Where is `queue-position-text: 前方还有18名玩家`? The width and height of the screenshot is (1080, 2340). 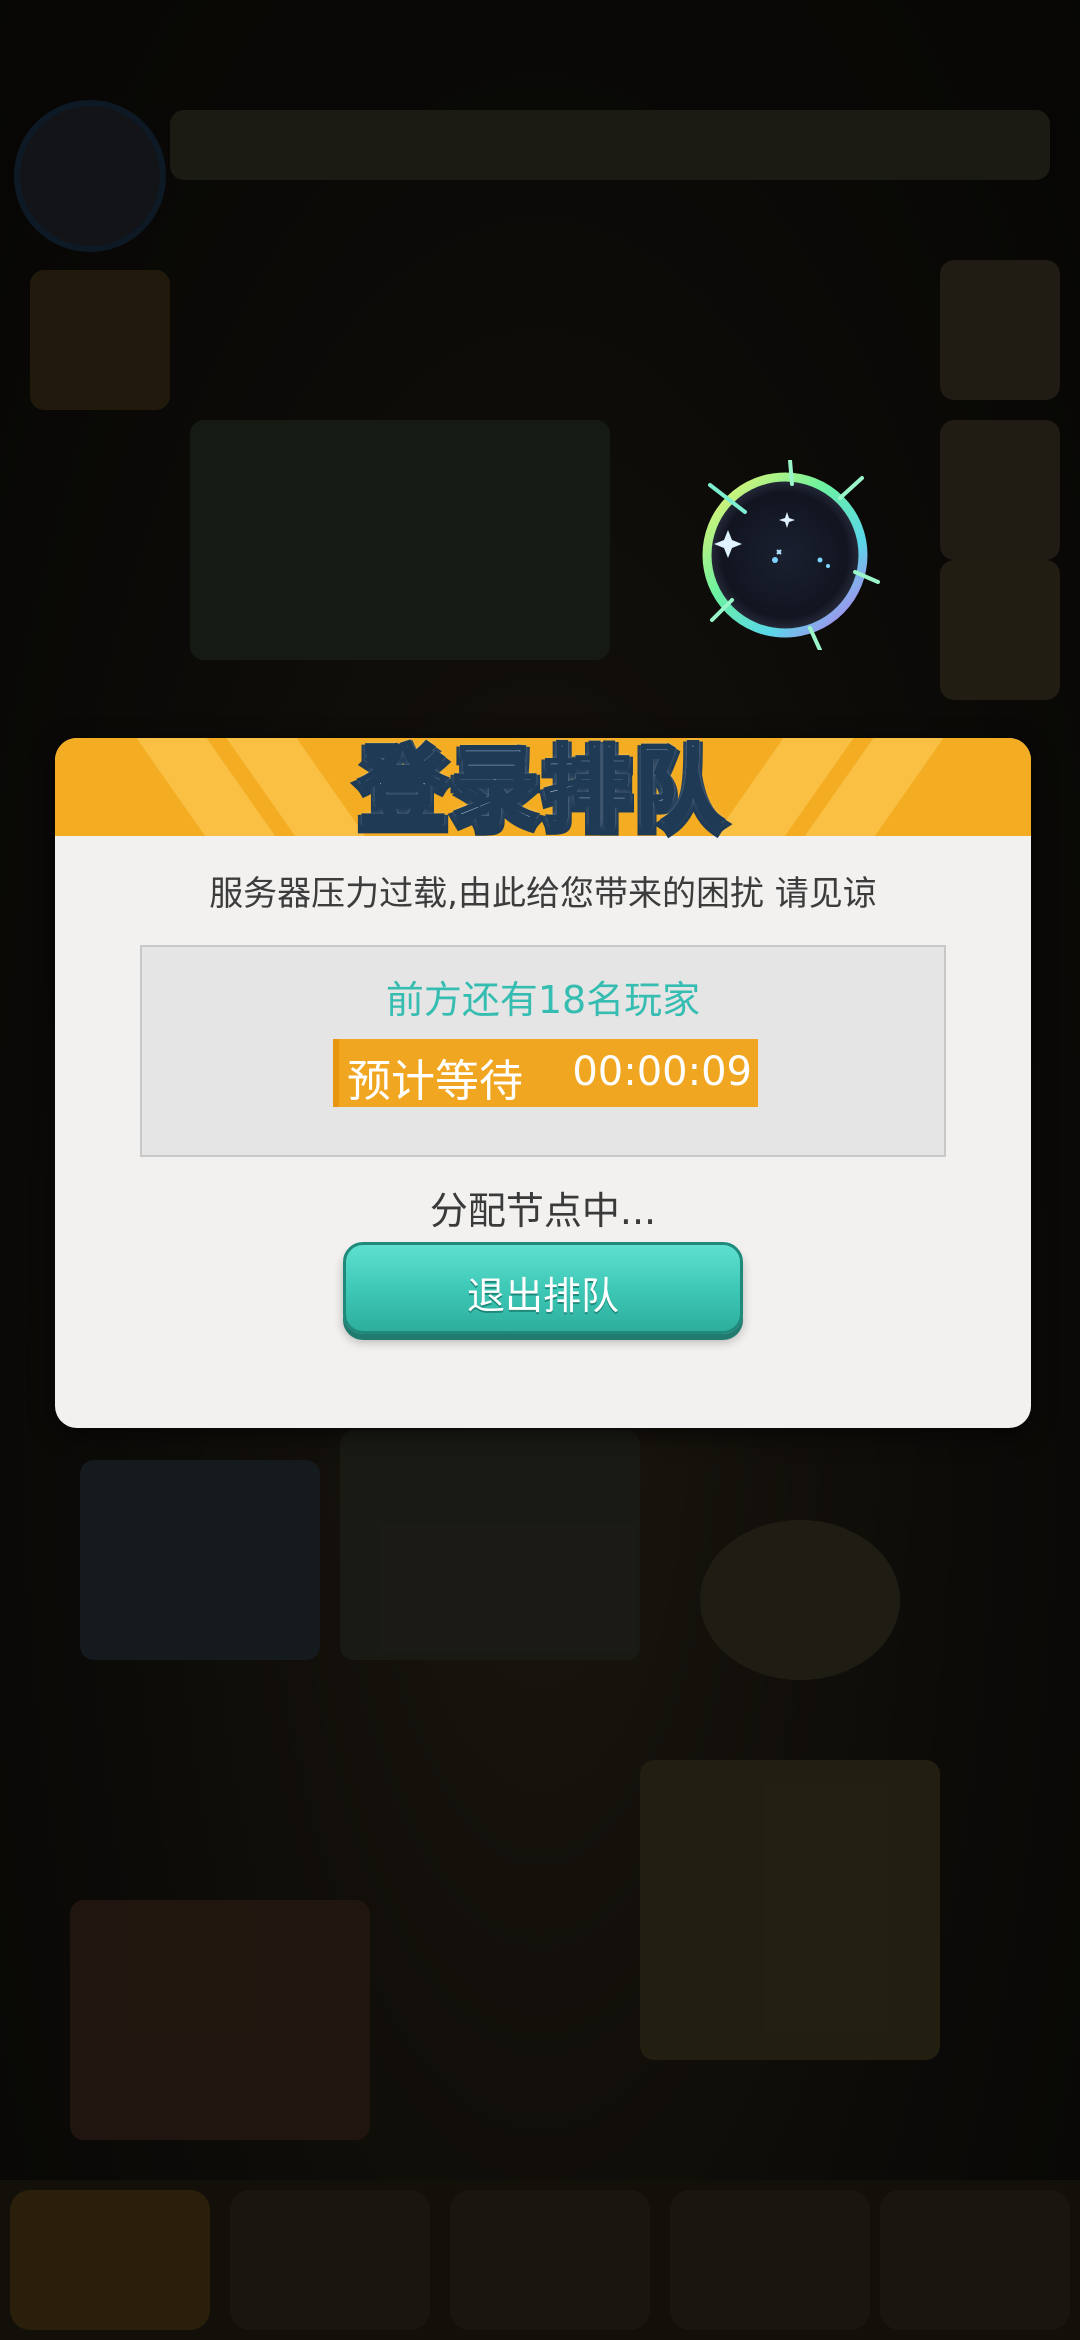
queue-position-text: 前方还有18名玩家 is located at coordinates (543, 1000).